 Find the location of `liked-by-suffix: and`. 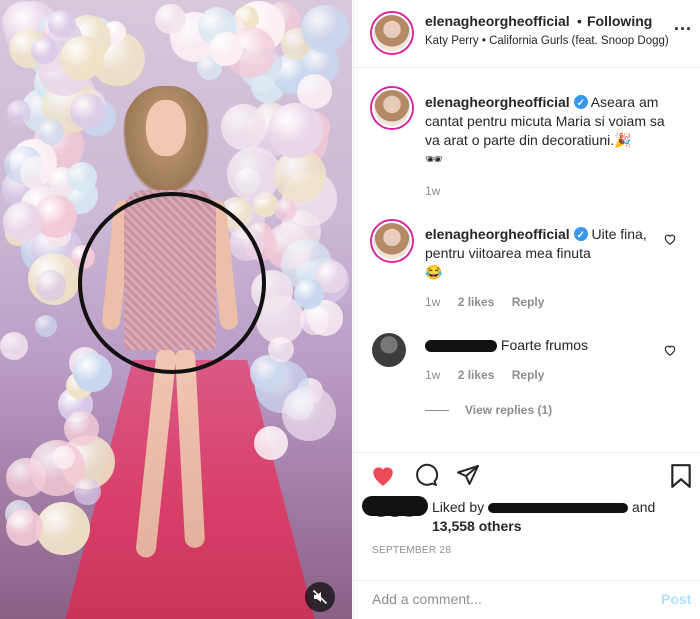

liked-by-suffix: and is located at coordinates (643, 507).